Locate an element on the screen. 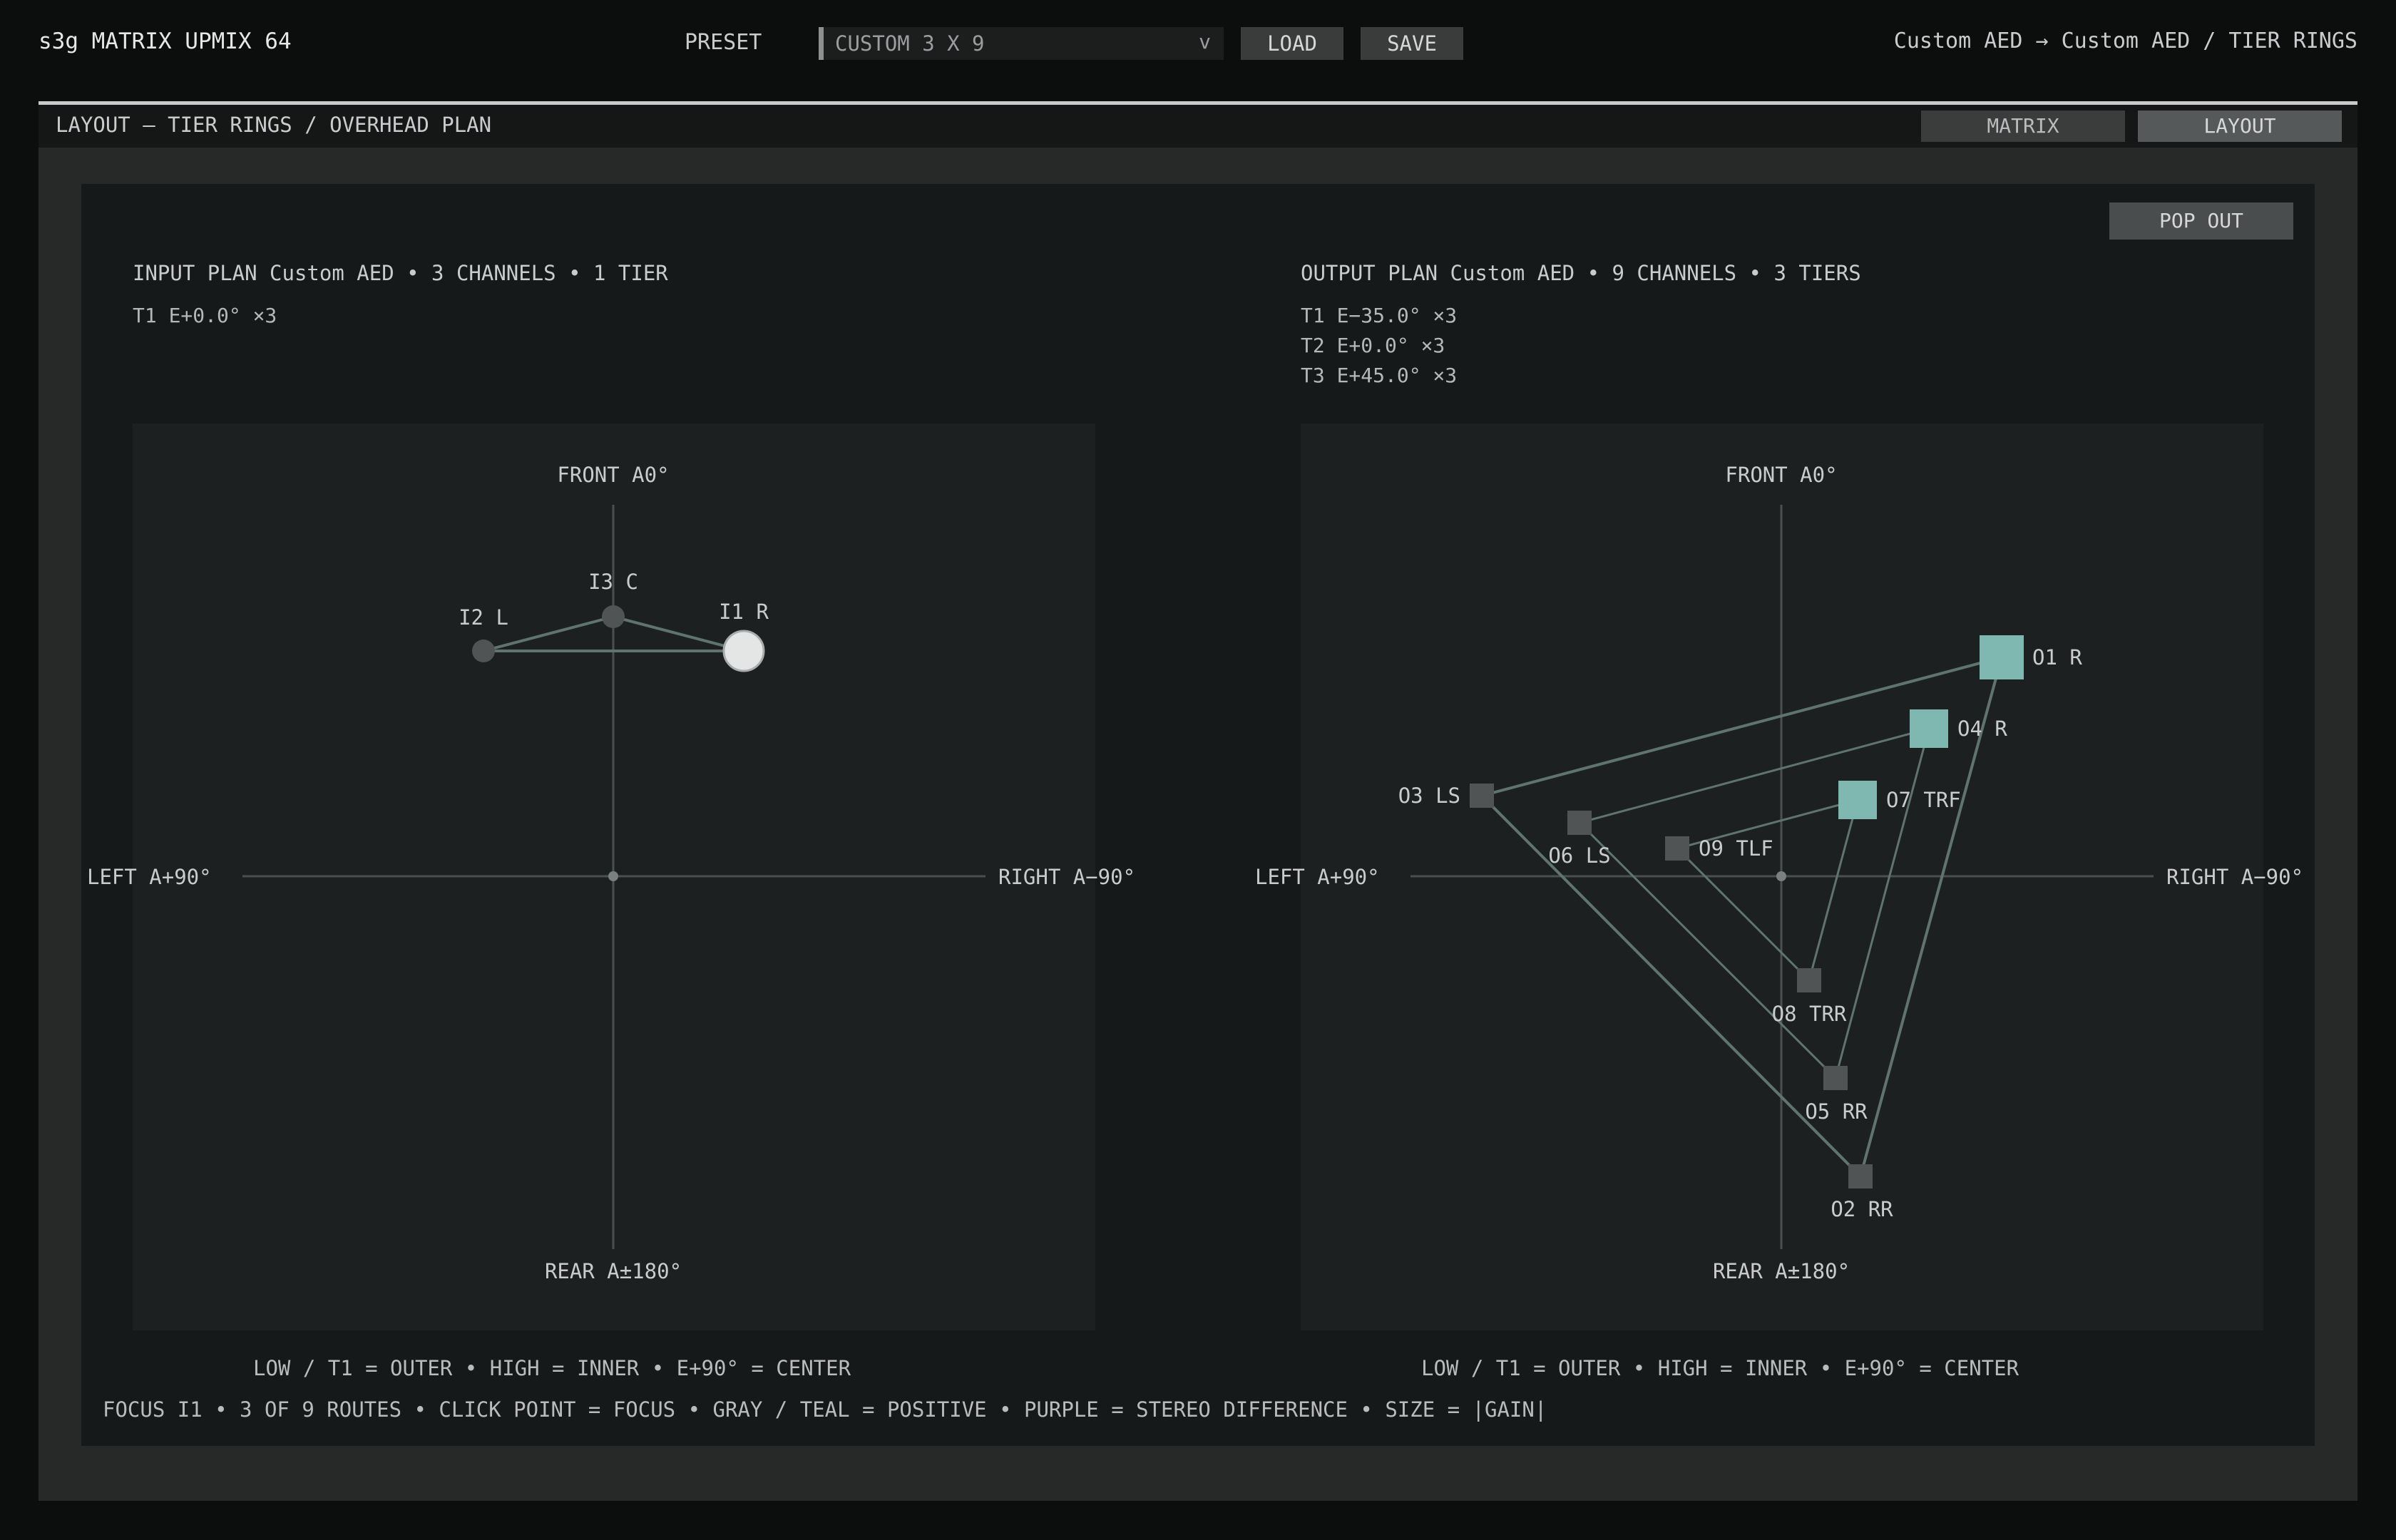  output-node-o5 is located at coordinates (1835, 1078).